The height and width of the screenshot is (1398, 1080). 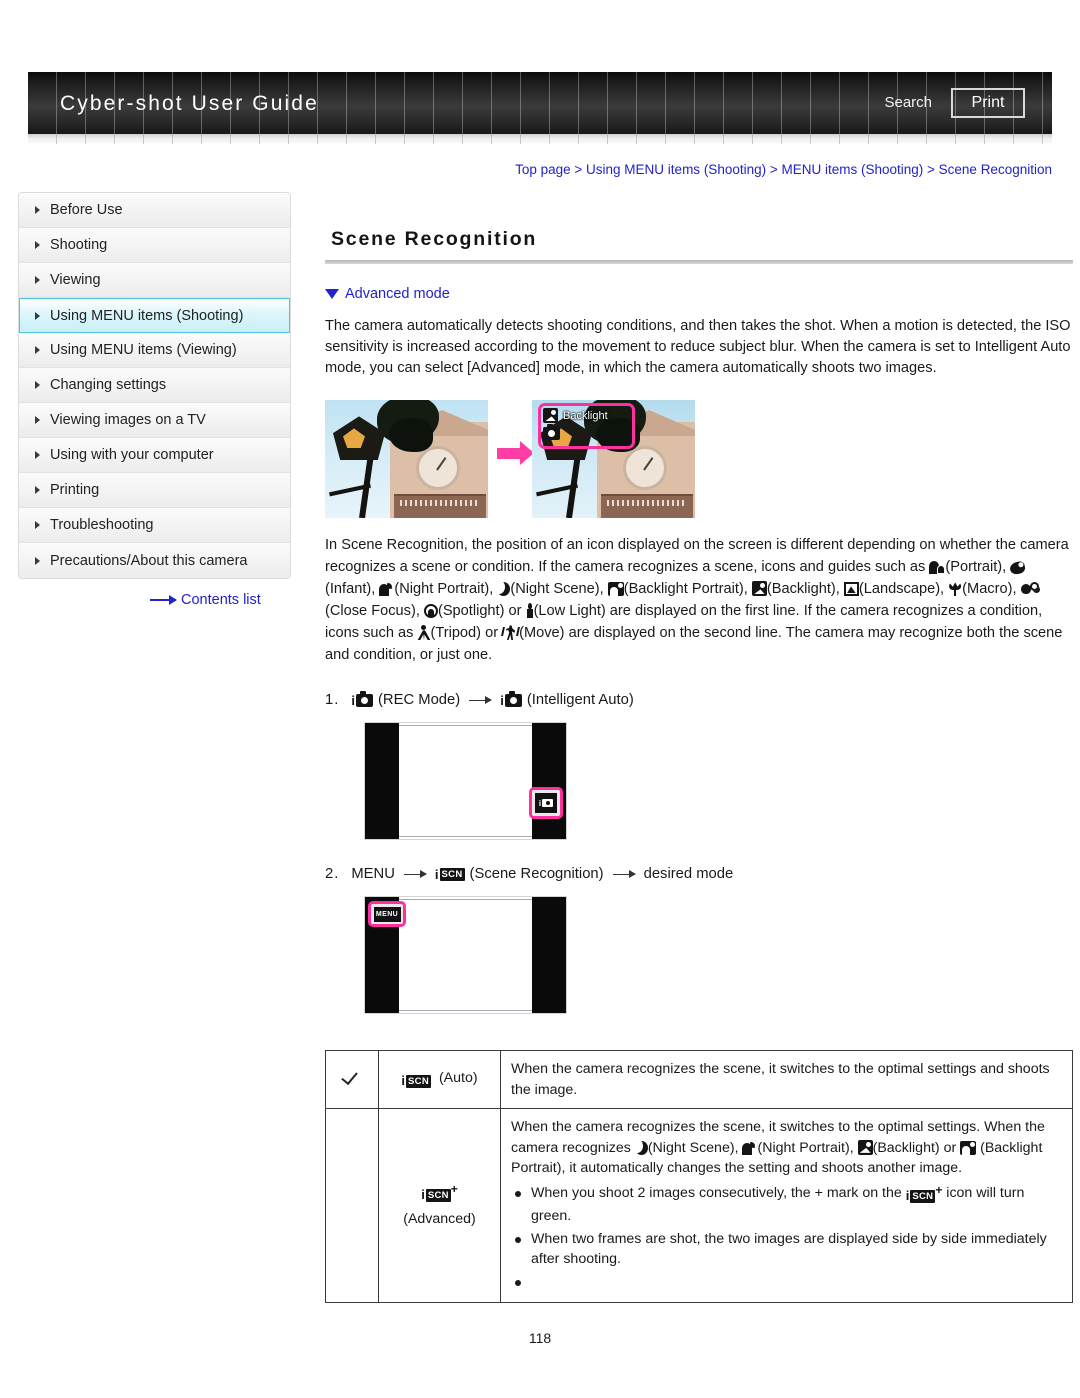 What do you see at coordinates (805, 1147) in the screenshot?
I see `icon-label: (Night Portrait),` at bounding box center [805, 1147].